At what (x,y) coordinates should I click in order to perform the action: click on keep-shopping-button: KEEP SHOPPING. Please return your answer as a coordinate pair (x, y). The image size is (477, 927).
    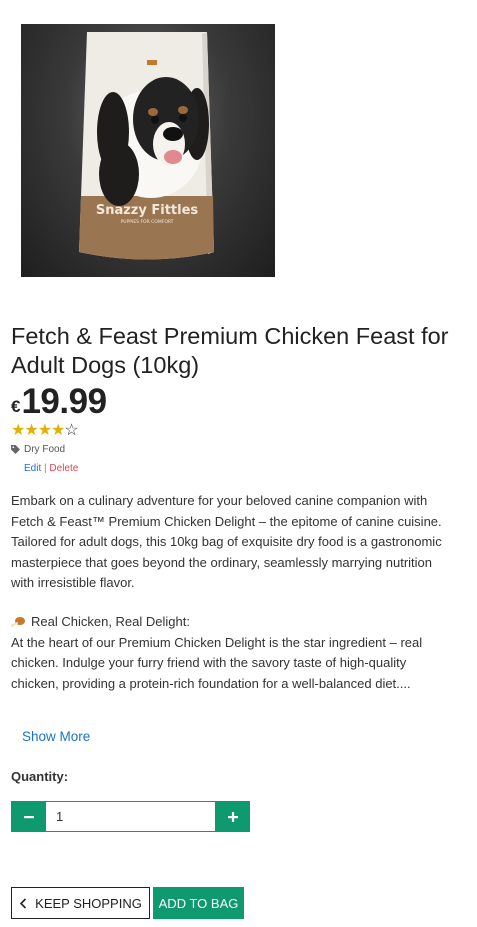
    Looking at the image, I should click on (80, 903).